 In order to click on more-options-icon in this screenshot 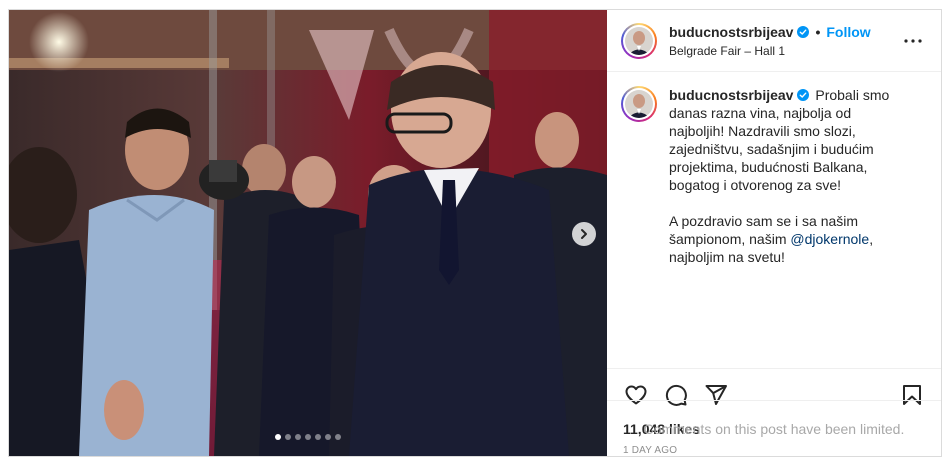, I will do `click(913, 40)`.